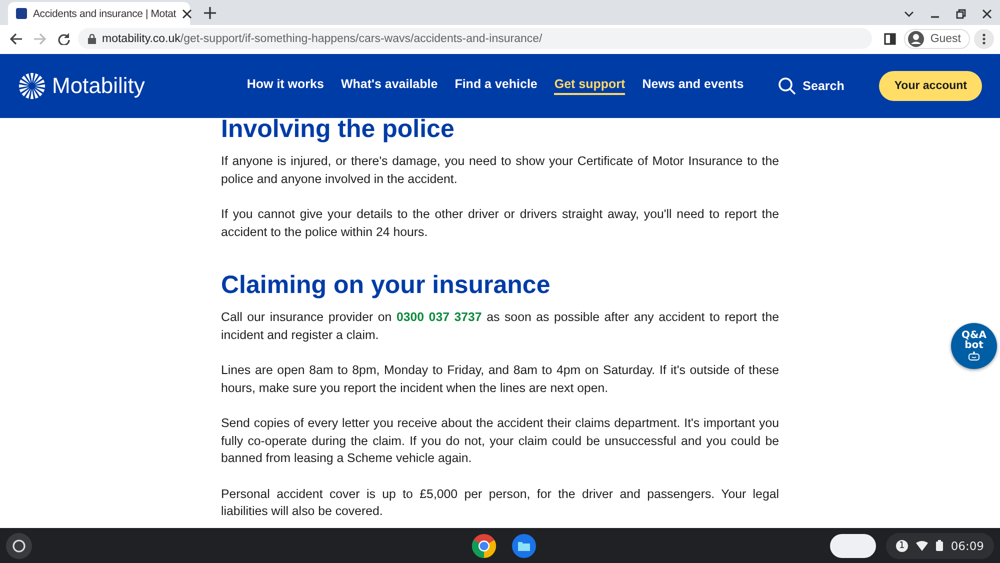 This screenshot has width=1000, height=563. I want to click on clock: 06:09, so click(967, 545).